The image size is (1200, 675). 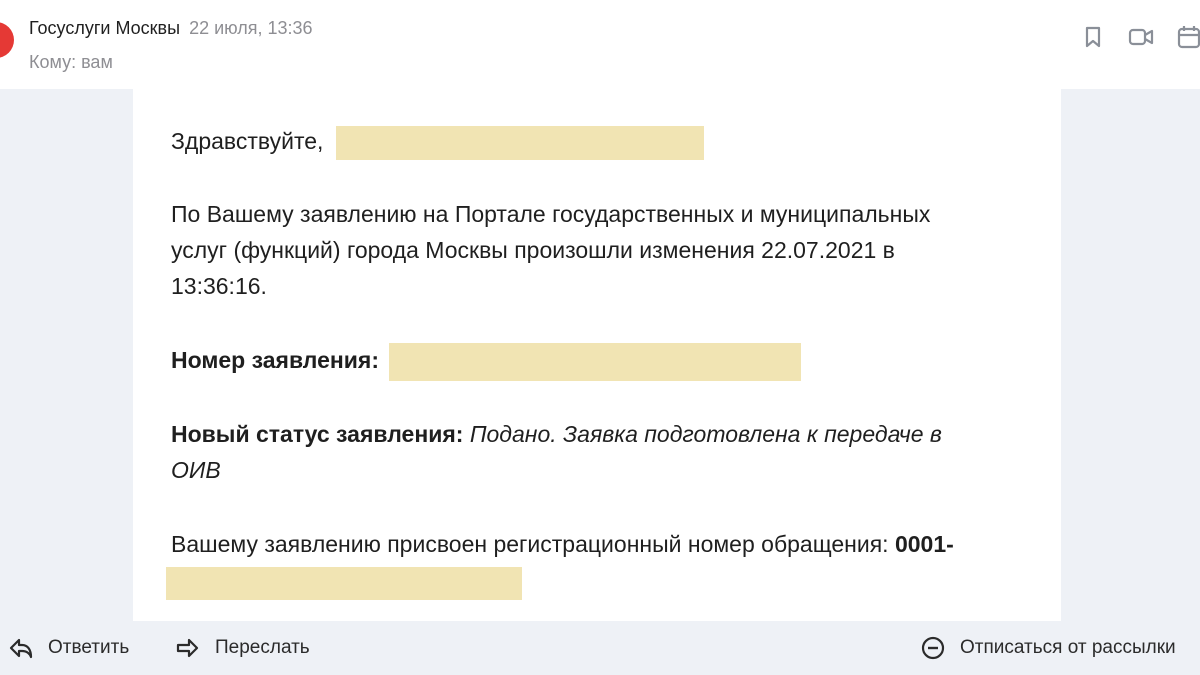 I want to click on status-value-continued: ОИВ, so click(x=196, y=470).